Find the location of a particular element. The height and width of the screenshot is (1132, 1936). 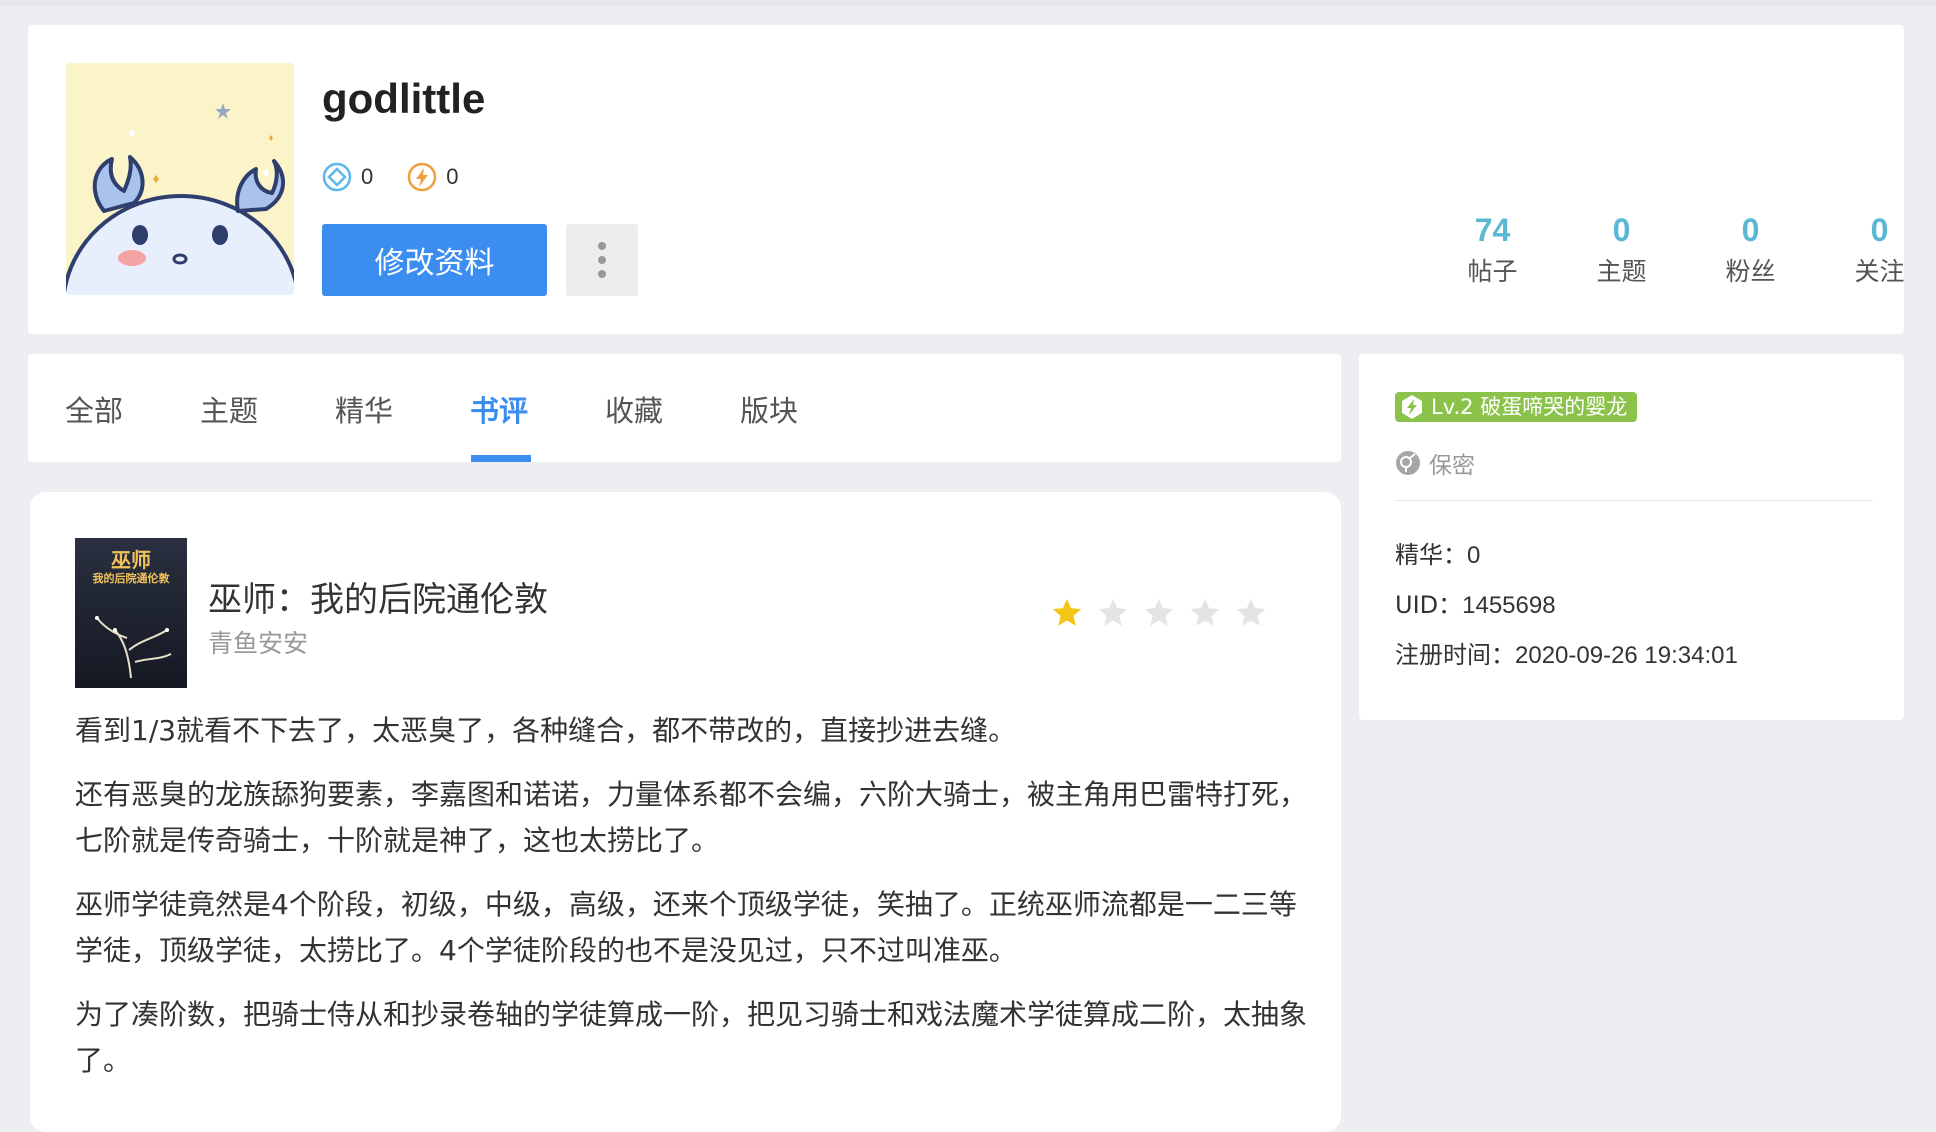

stat-followers-label: 粉丝 is located at coordinates (1750, 271).